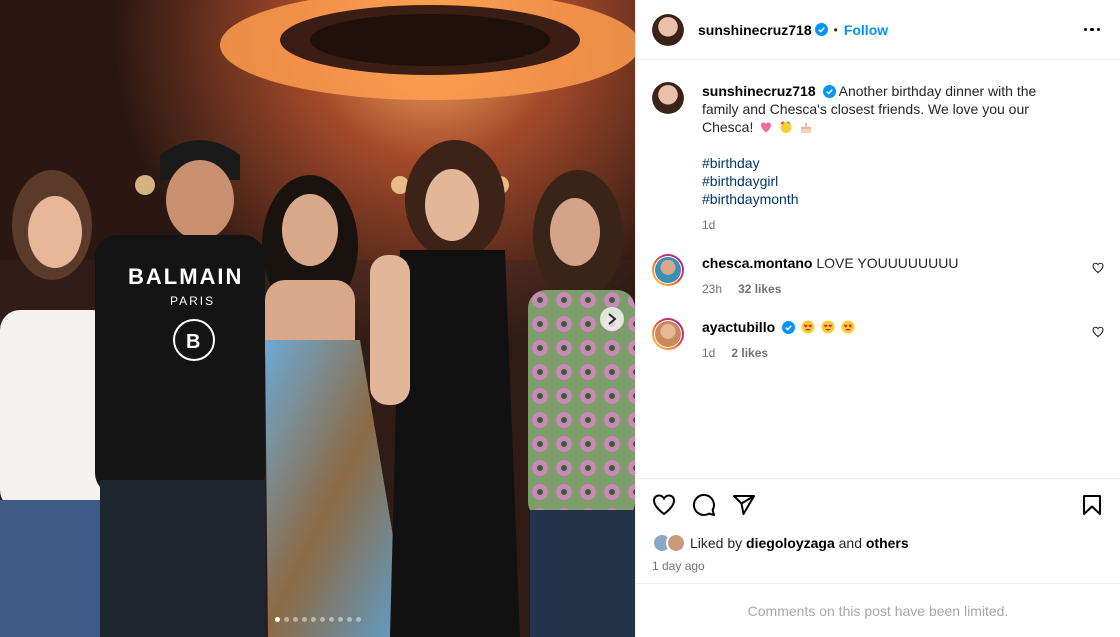  I want to click on carousel-dots, so click(317, 619).